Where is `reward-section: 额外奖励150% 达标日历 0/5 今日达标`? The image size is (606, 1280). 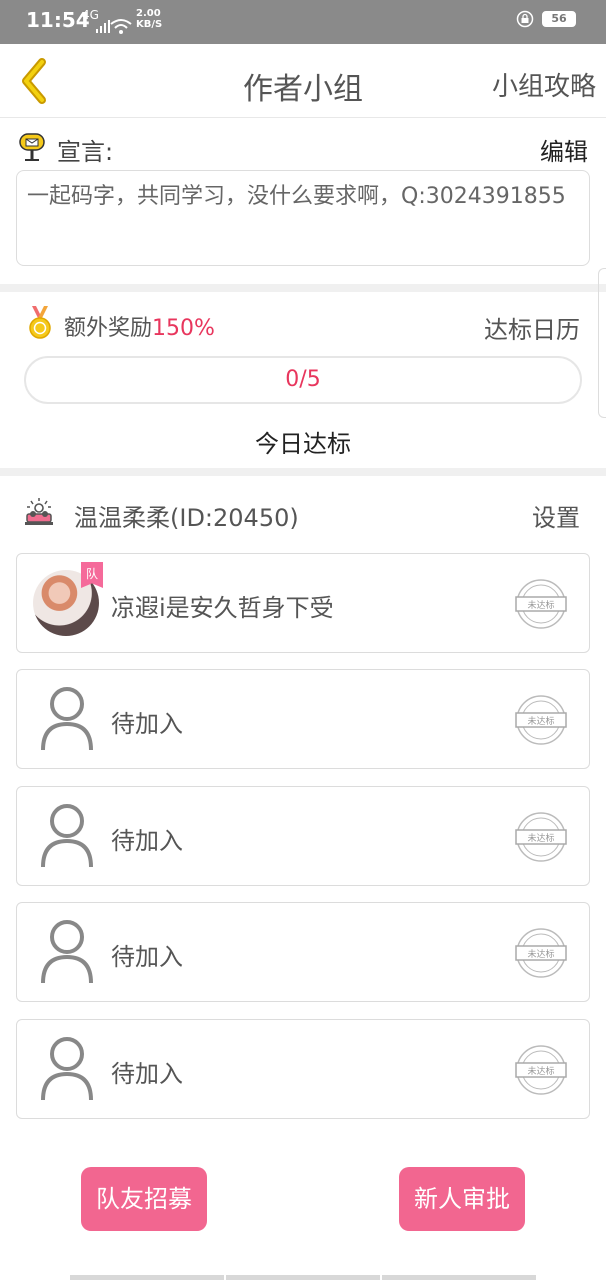 reward-section: 额外奖励150% 达标日历 0/5 今日达标 is located at coordinates (303, 380).